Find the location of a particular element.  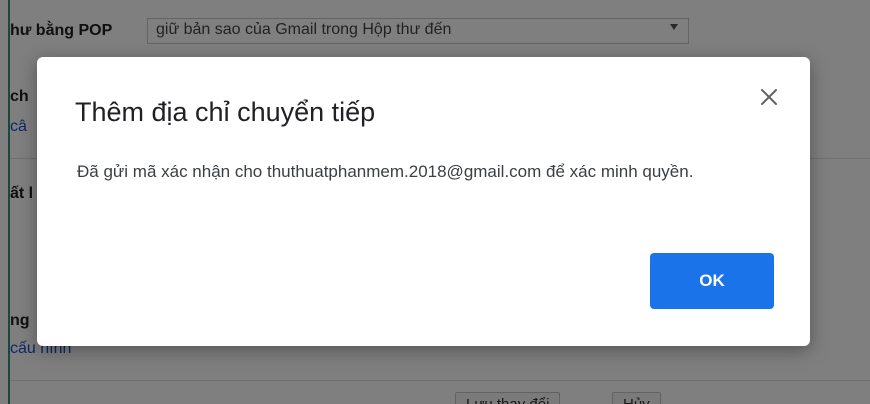

ok-button: OK is located at coordinates (712, 281).